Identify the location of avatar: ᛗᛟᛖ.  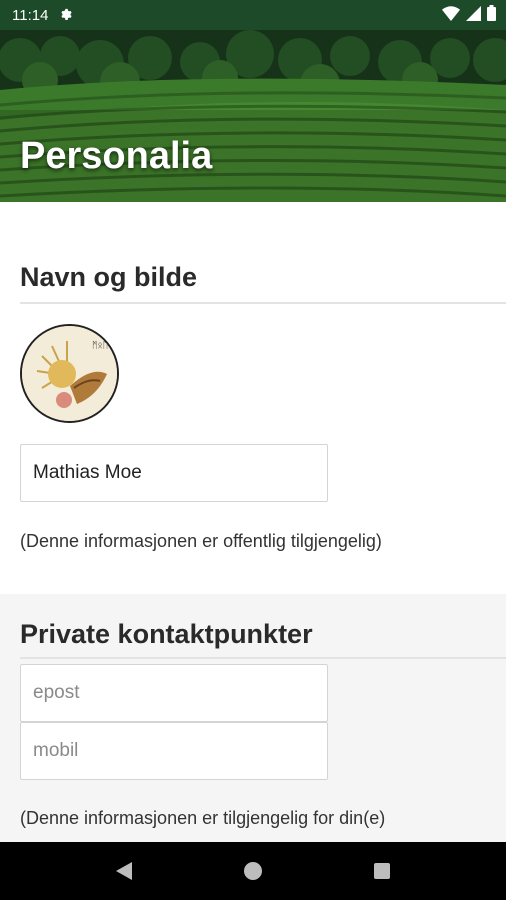
(69, 373).